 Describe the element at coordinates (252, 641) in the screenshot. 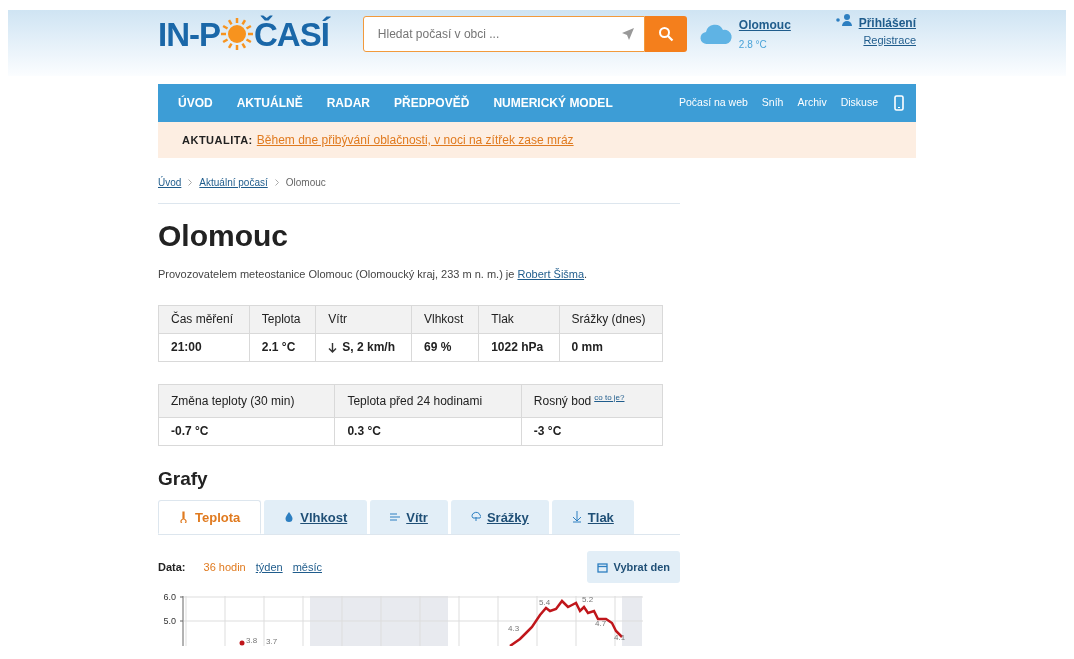

I see `data-label: 3.8` at that location.